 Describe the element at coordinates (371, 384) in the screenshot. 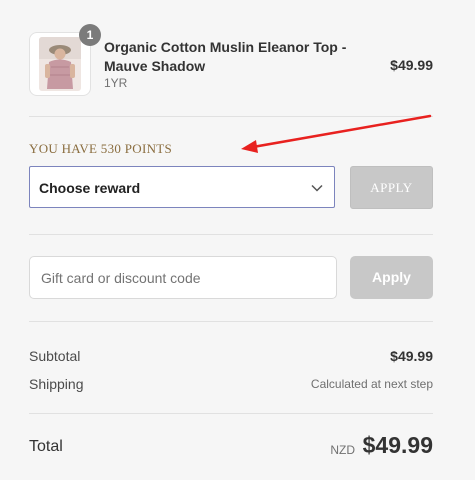

I see `shipping-value: Calculated at next step` at that location.